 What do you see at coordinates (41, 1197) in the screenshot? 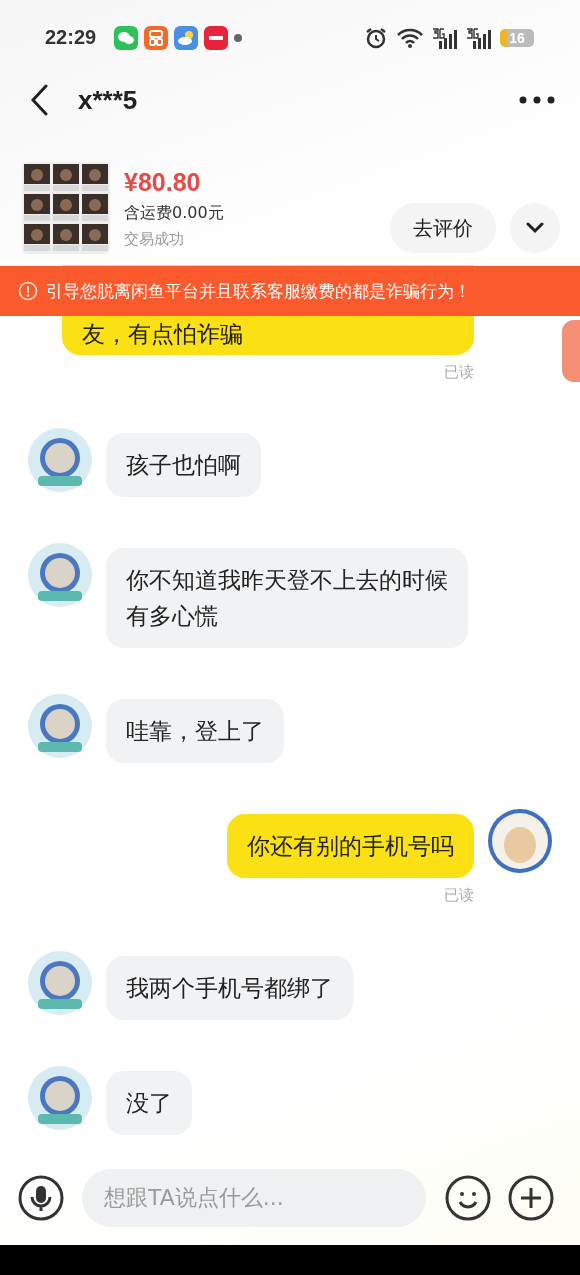
I see `microphone-icon` at bounding box center [41, 1197].